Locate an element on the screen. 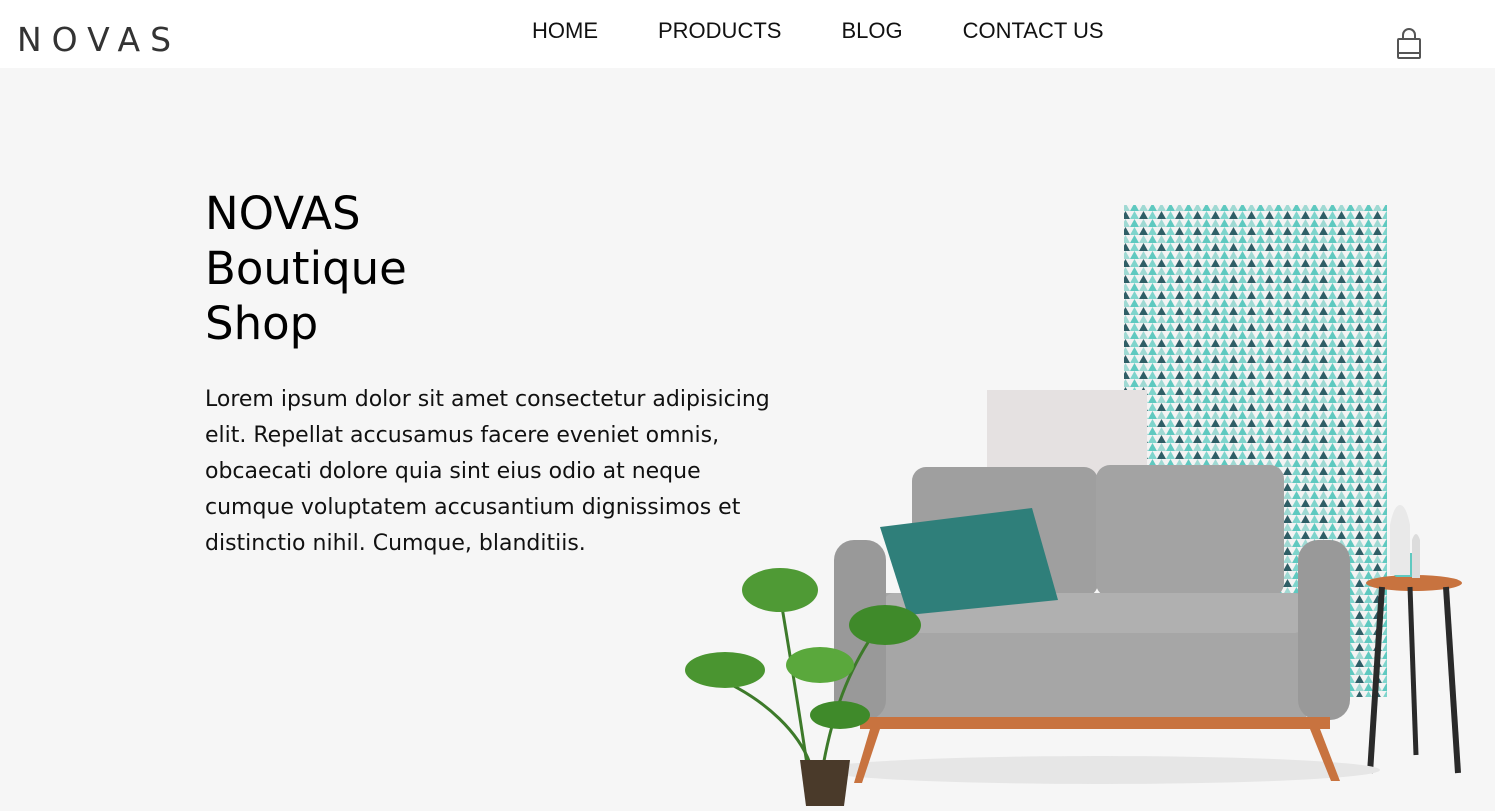  nav-blog: BLOG is located at coordinates (871, 31).